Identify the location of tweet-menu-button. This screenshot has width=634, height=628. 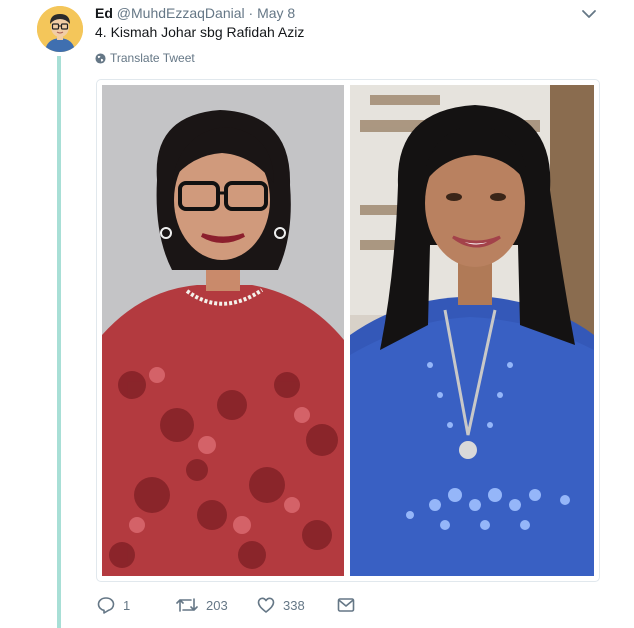
(589, 14).